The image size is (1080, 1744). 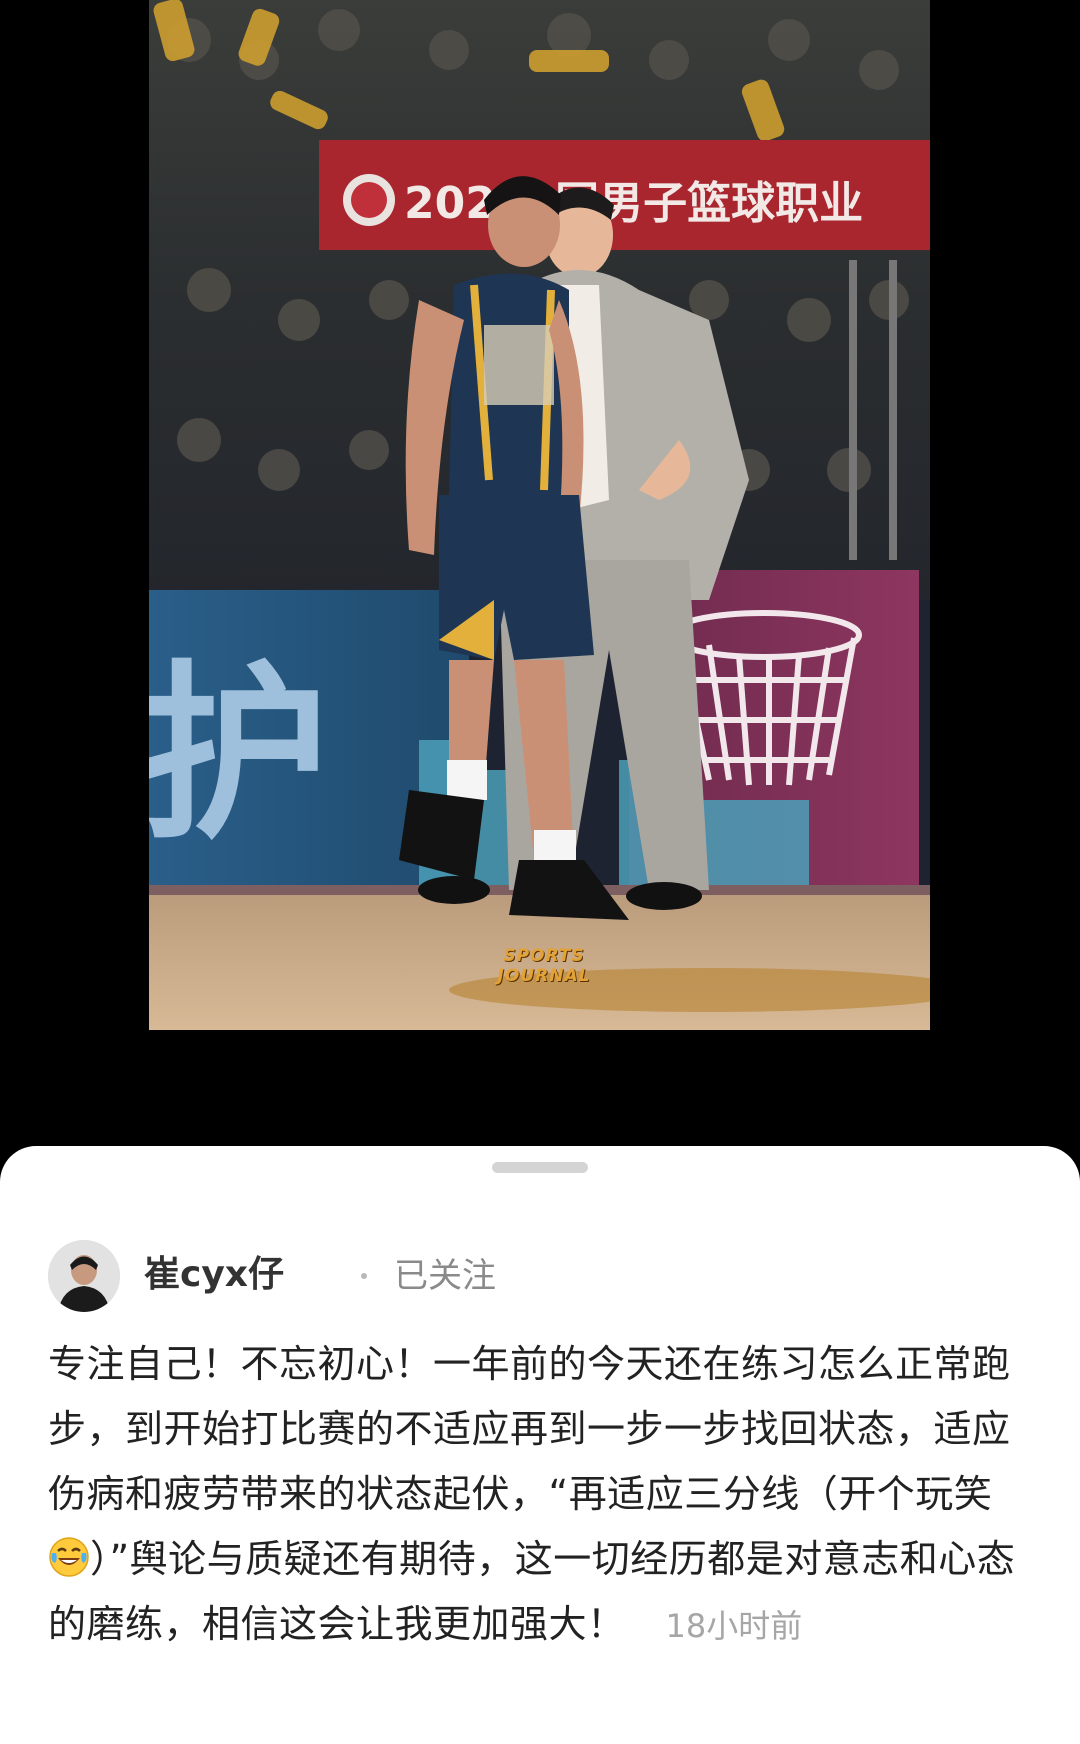 What do you see at coordinates (633, 203) in the screenshot?
I see `banner-text: 202 中国男子篮球职业` at bounding box center [633, 203].